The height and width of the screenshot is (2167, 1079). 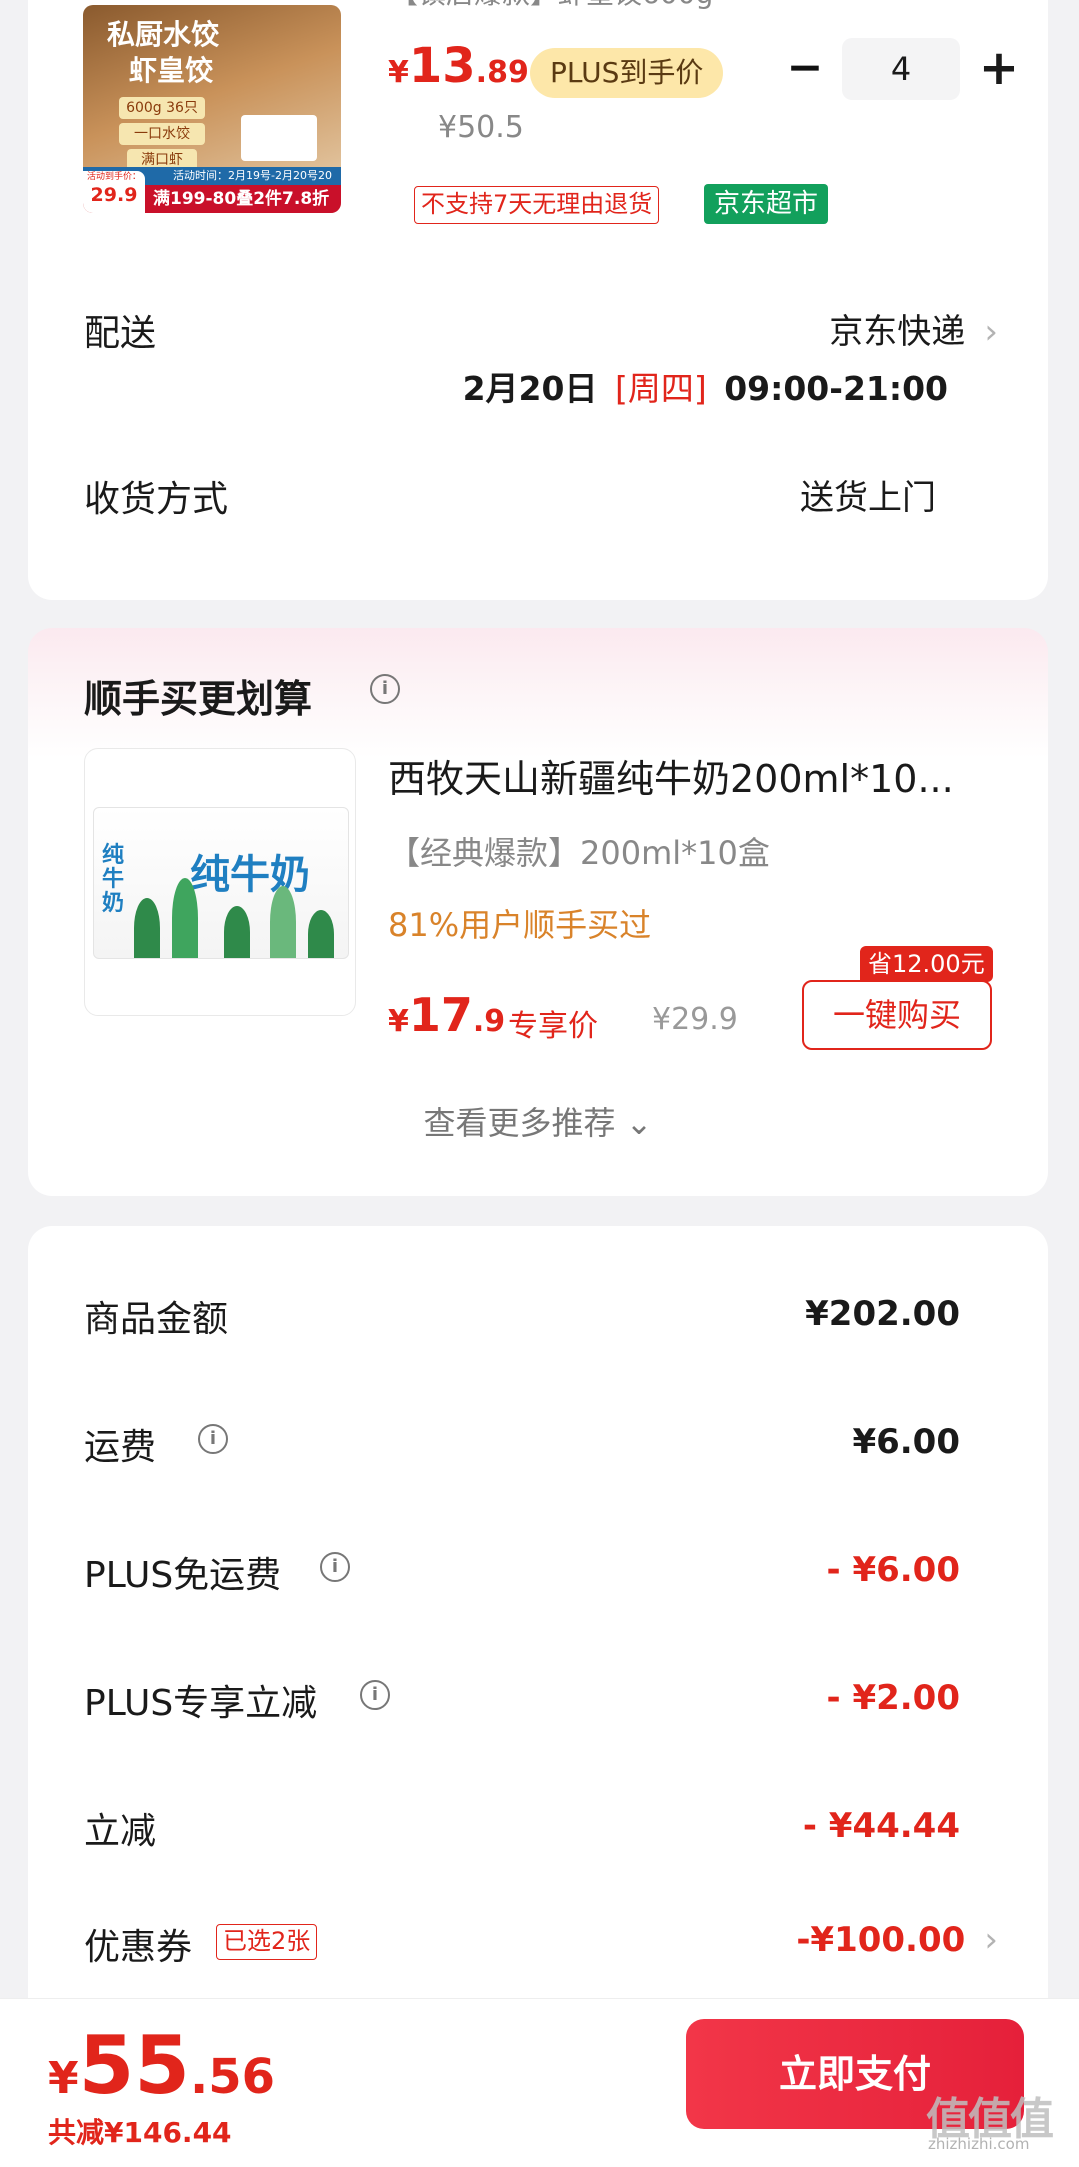 I want to click on more-recommendations-link: 查看更多推荐 ⌄, so click(x=538, y=1121).